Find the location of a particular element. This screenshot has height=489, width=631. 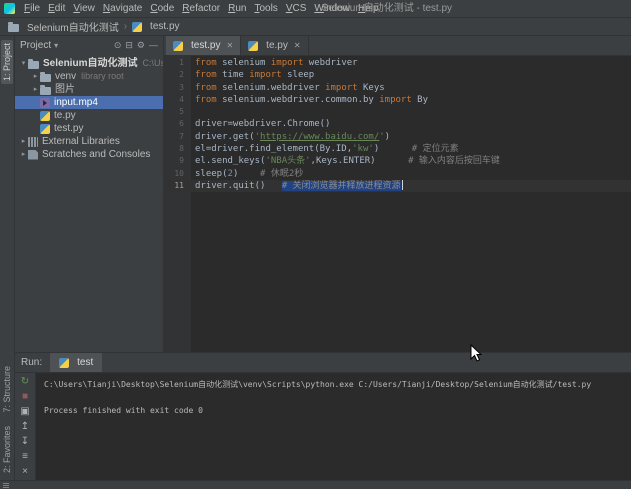

tree-item: test.py is located at coordinates (89, 128).